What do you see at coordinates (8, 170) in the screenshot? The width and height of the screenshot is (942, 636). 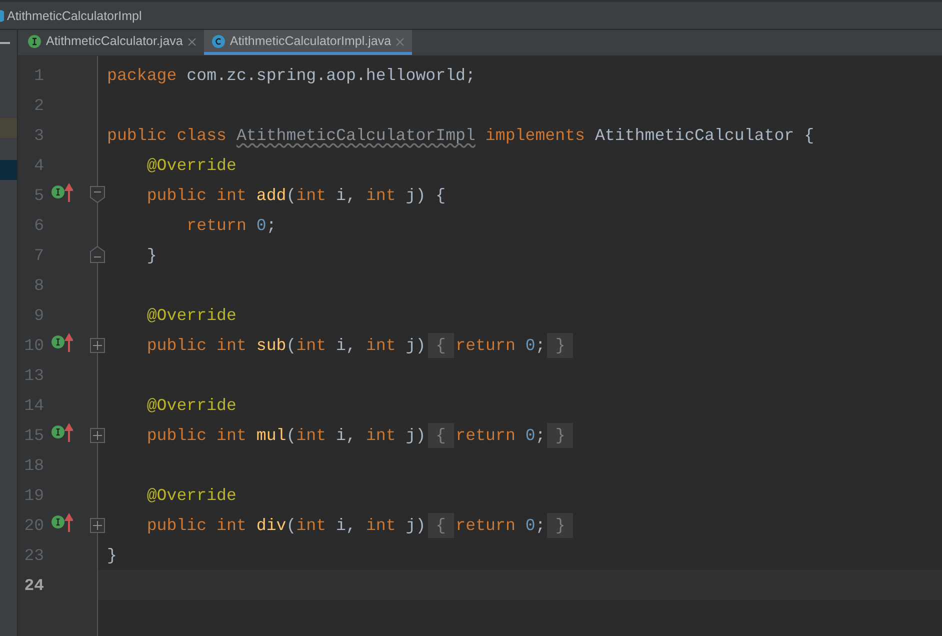 I see `tree-row-selection` at bounding box center [8, 170].